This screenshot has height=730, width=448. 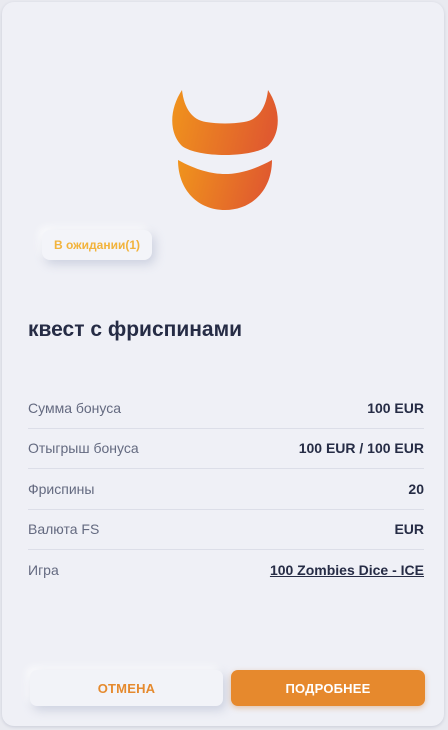 What do you see at coordinates (226, 449) in the screenshot?
I see `detail-row-wagering: Отыгрыш бонуса 100 EUR / 100 EUR` at bounding box center [226, 449].